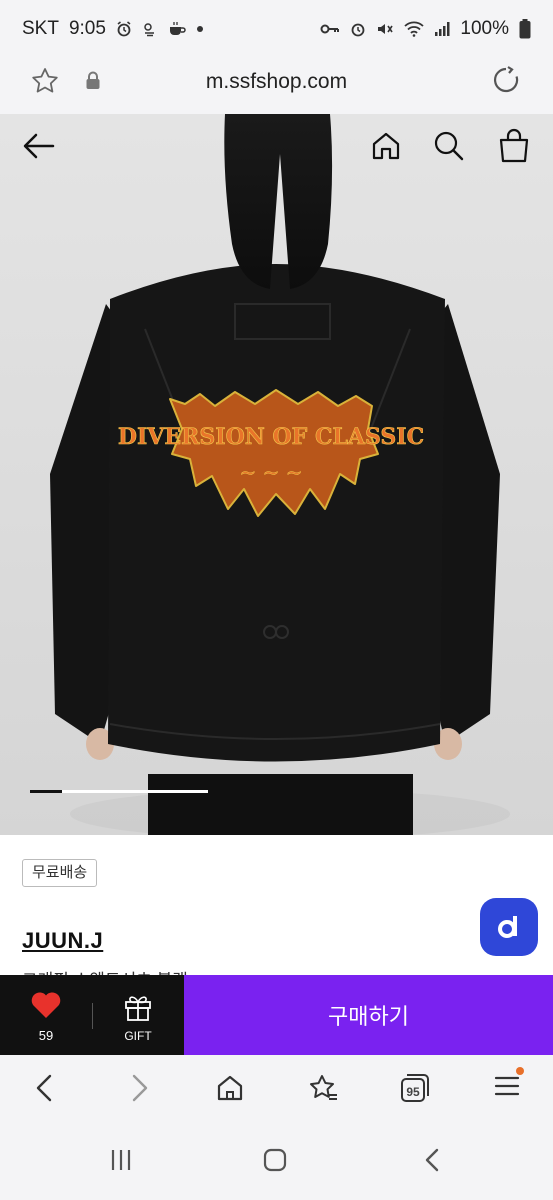 The height and width of the screenshot is (1200, 553). I want to click on like-count: 59, so click(46, 1035).